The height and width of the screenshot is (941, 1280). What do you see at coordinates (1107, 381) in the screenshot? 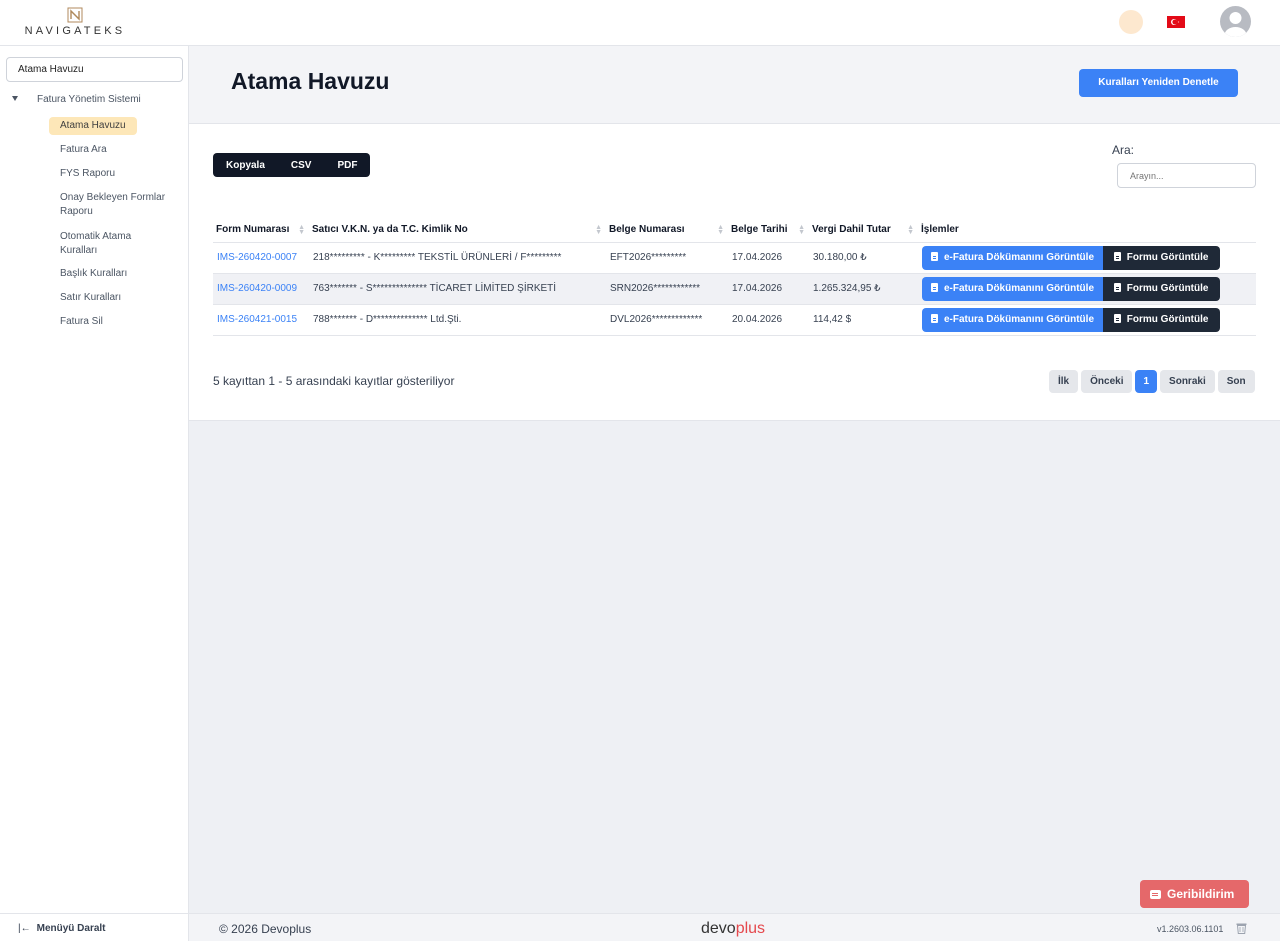
I see `page-prev-button: Önceki` at bounding box center [1107, 381].